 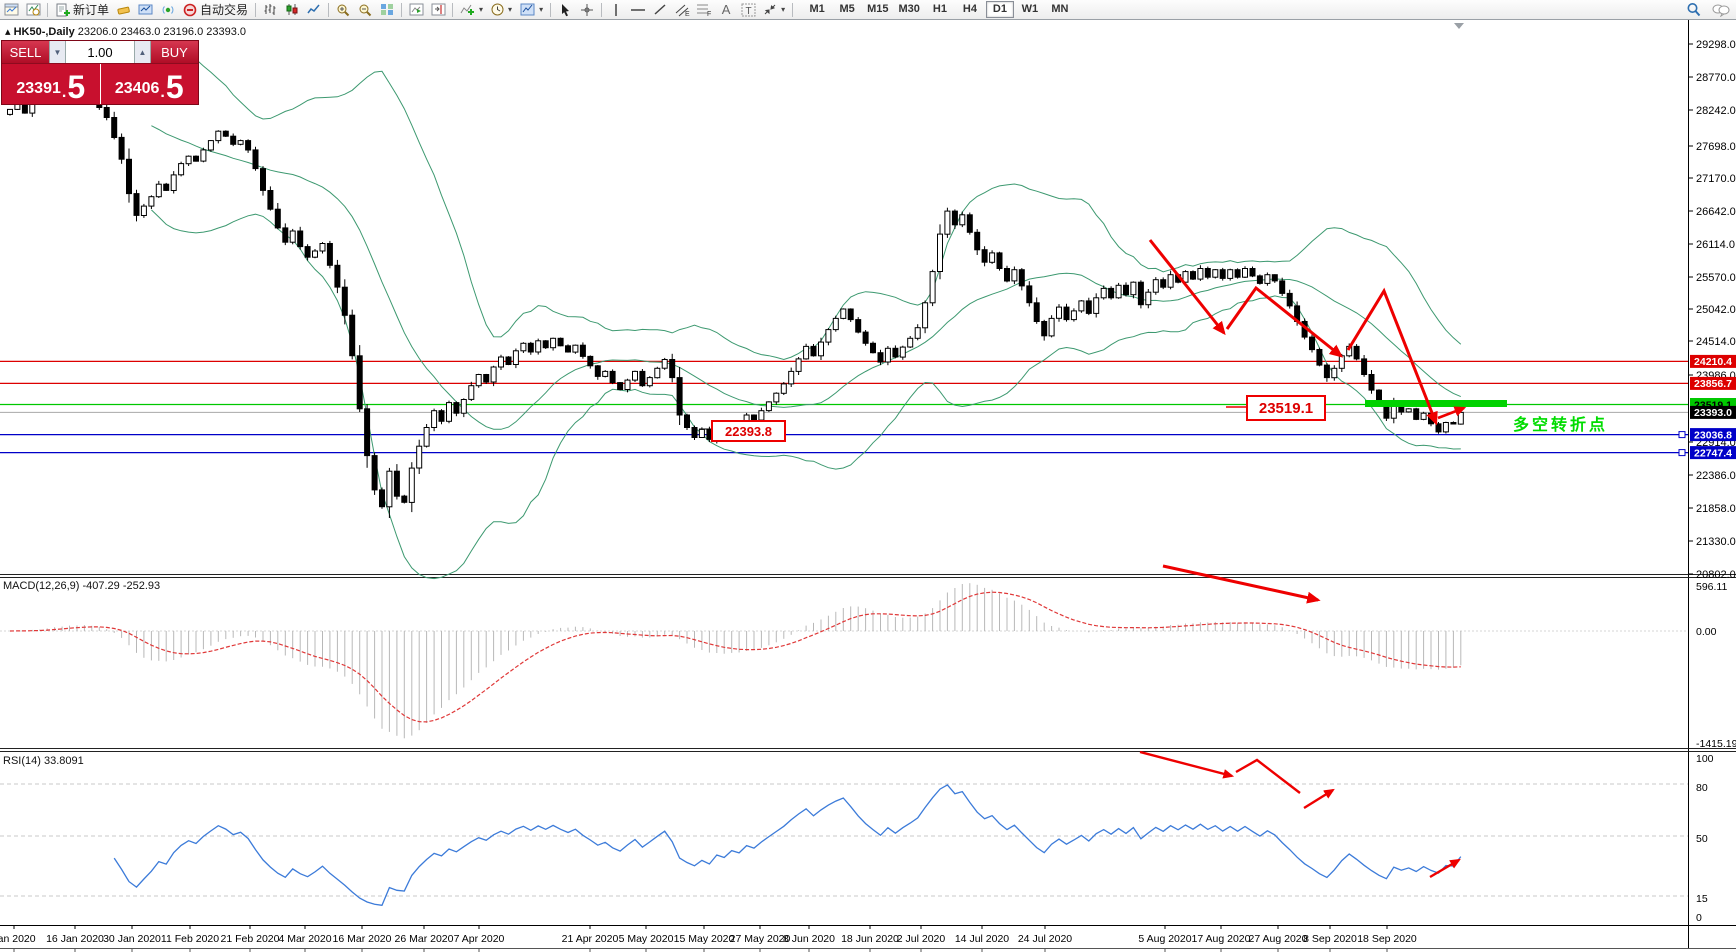 What do you see at coordinates (587, 9) in the screenshot?
I see `crosshair-icon` at bounding box center [587, 9].